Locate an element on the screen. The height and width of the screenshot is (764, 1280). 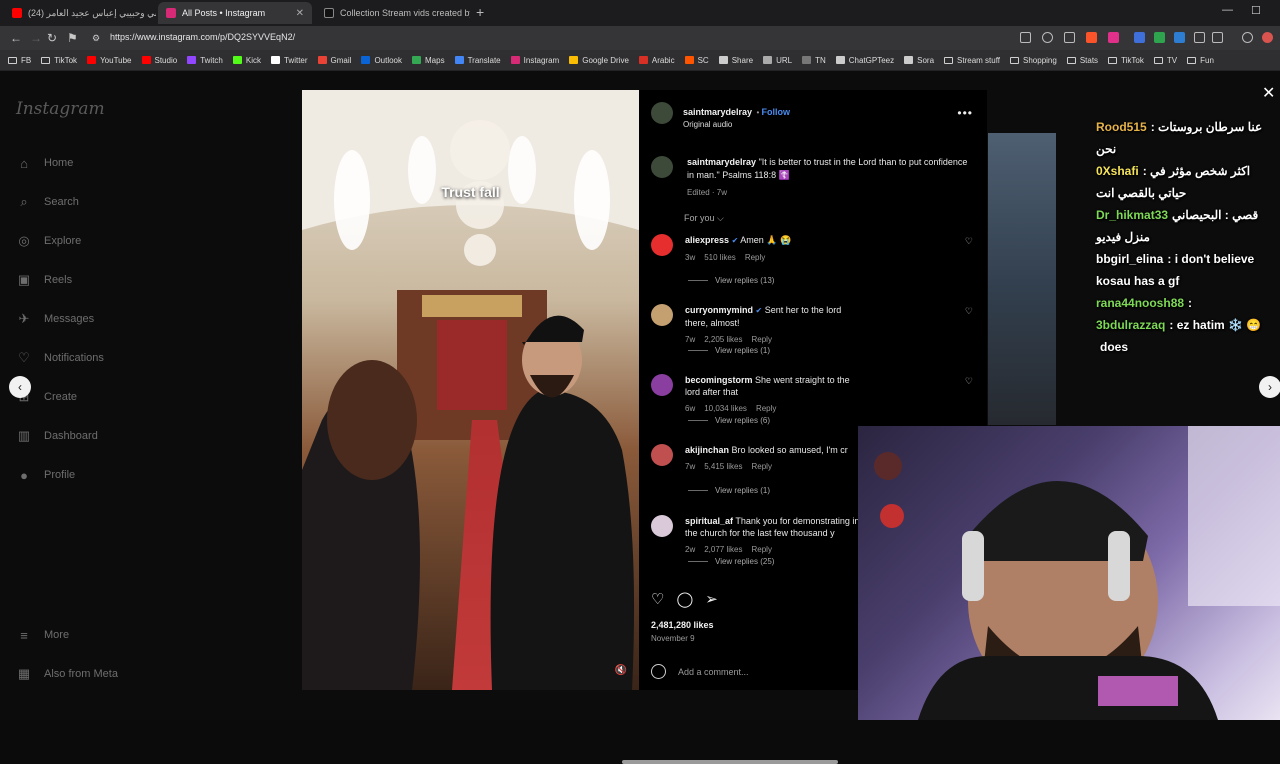
comment-sort-dropdown: For you ⌵ is located at coordinates (704, 218).